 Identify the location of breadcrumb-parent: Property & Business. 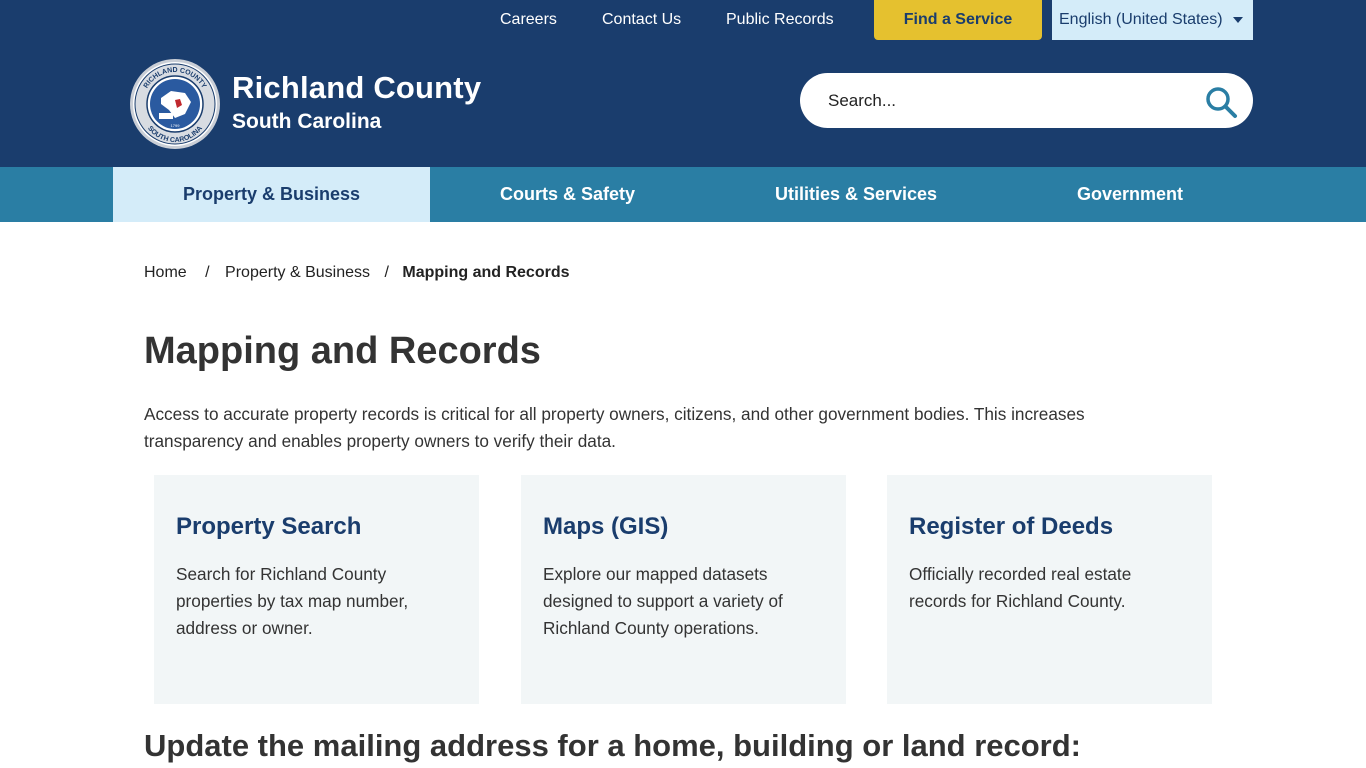
(297, 273).